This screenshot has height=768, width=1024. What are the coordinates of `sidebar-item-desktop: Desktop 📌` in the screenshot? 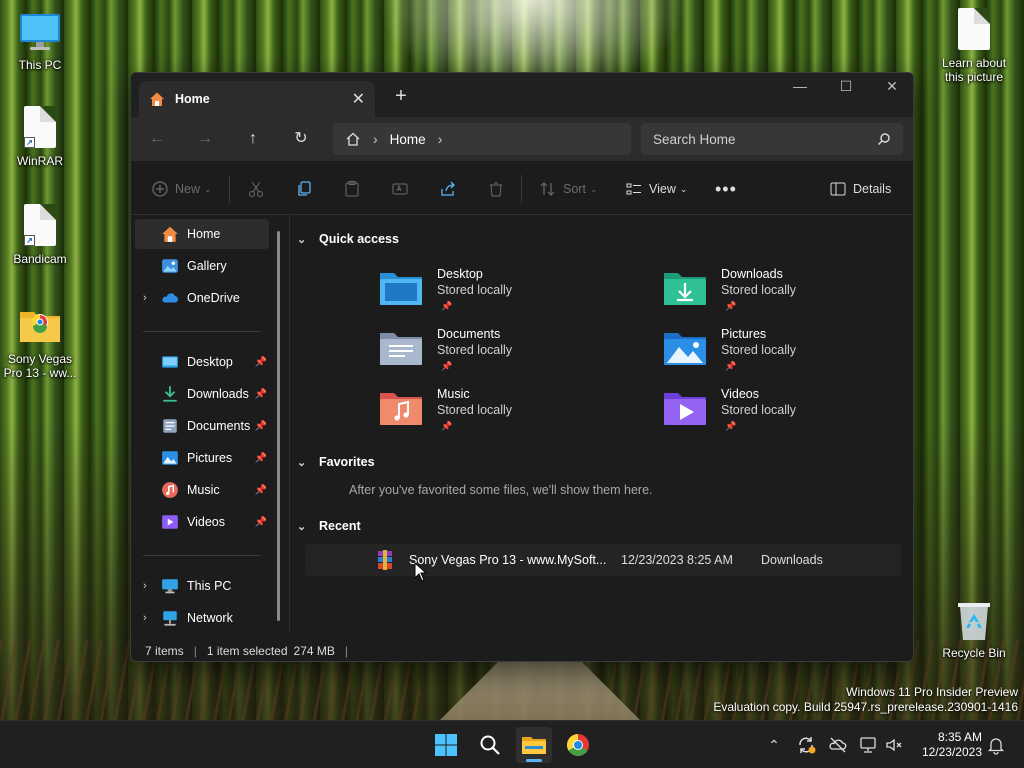 It's located at (202, 362).